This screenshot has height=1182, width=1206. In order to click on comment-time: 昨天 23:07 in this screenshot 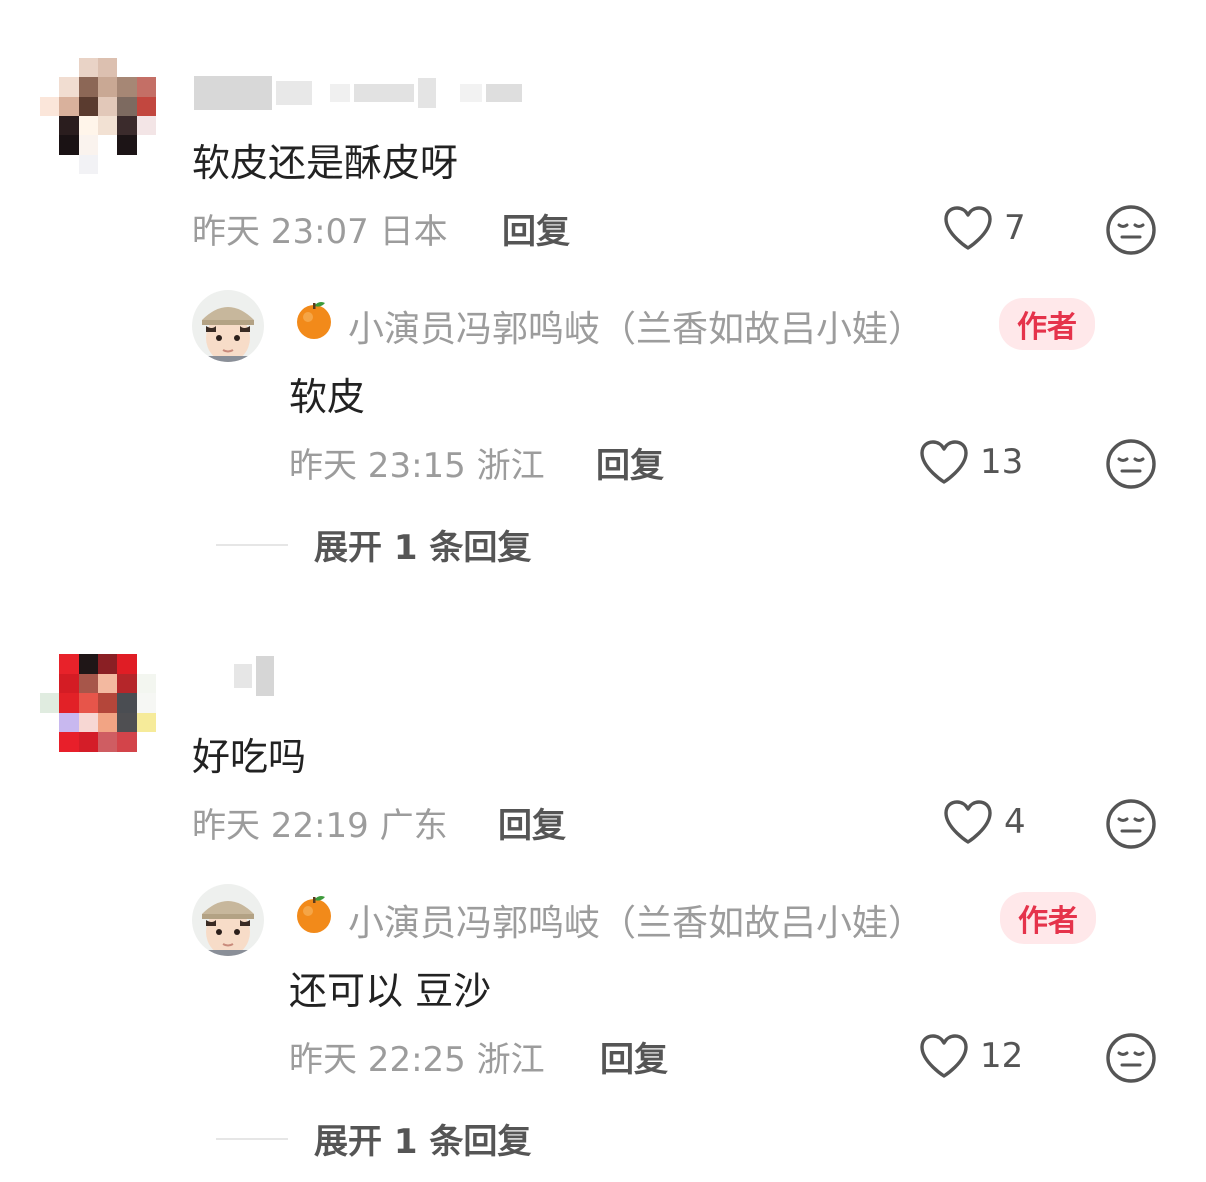, I will do `click(280, 232)`.